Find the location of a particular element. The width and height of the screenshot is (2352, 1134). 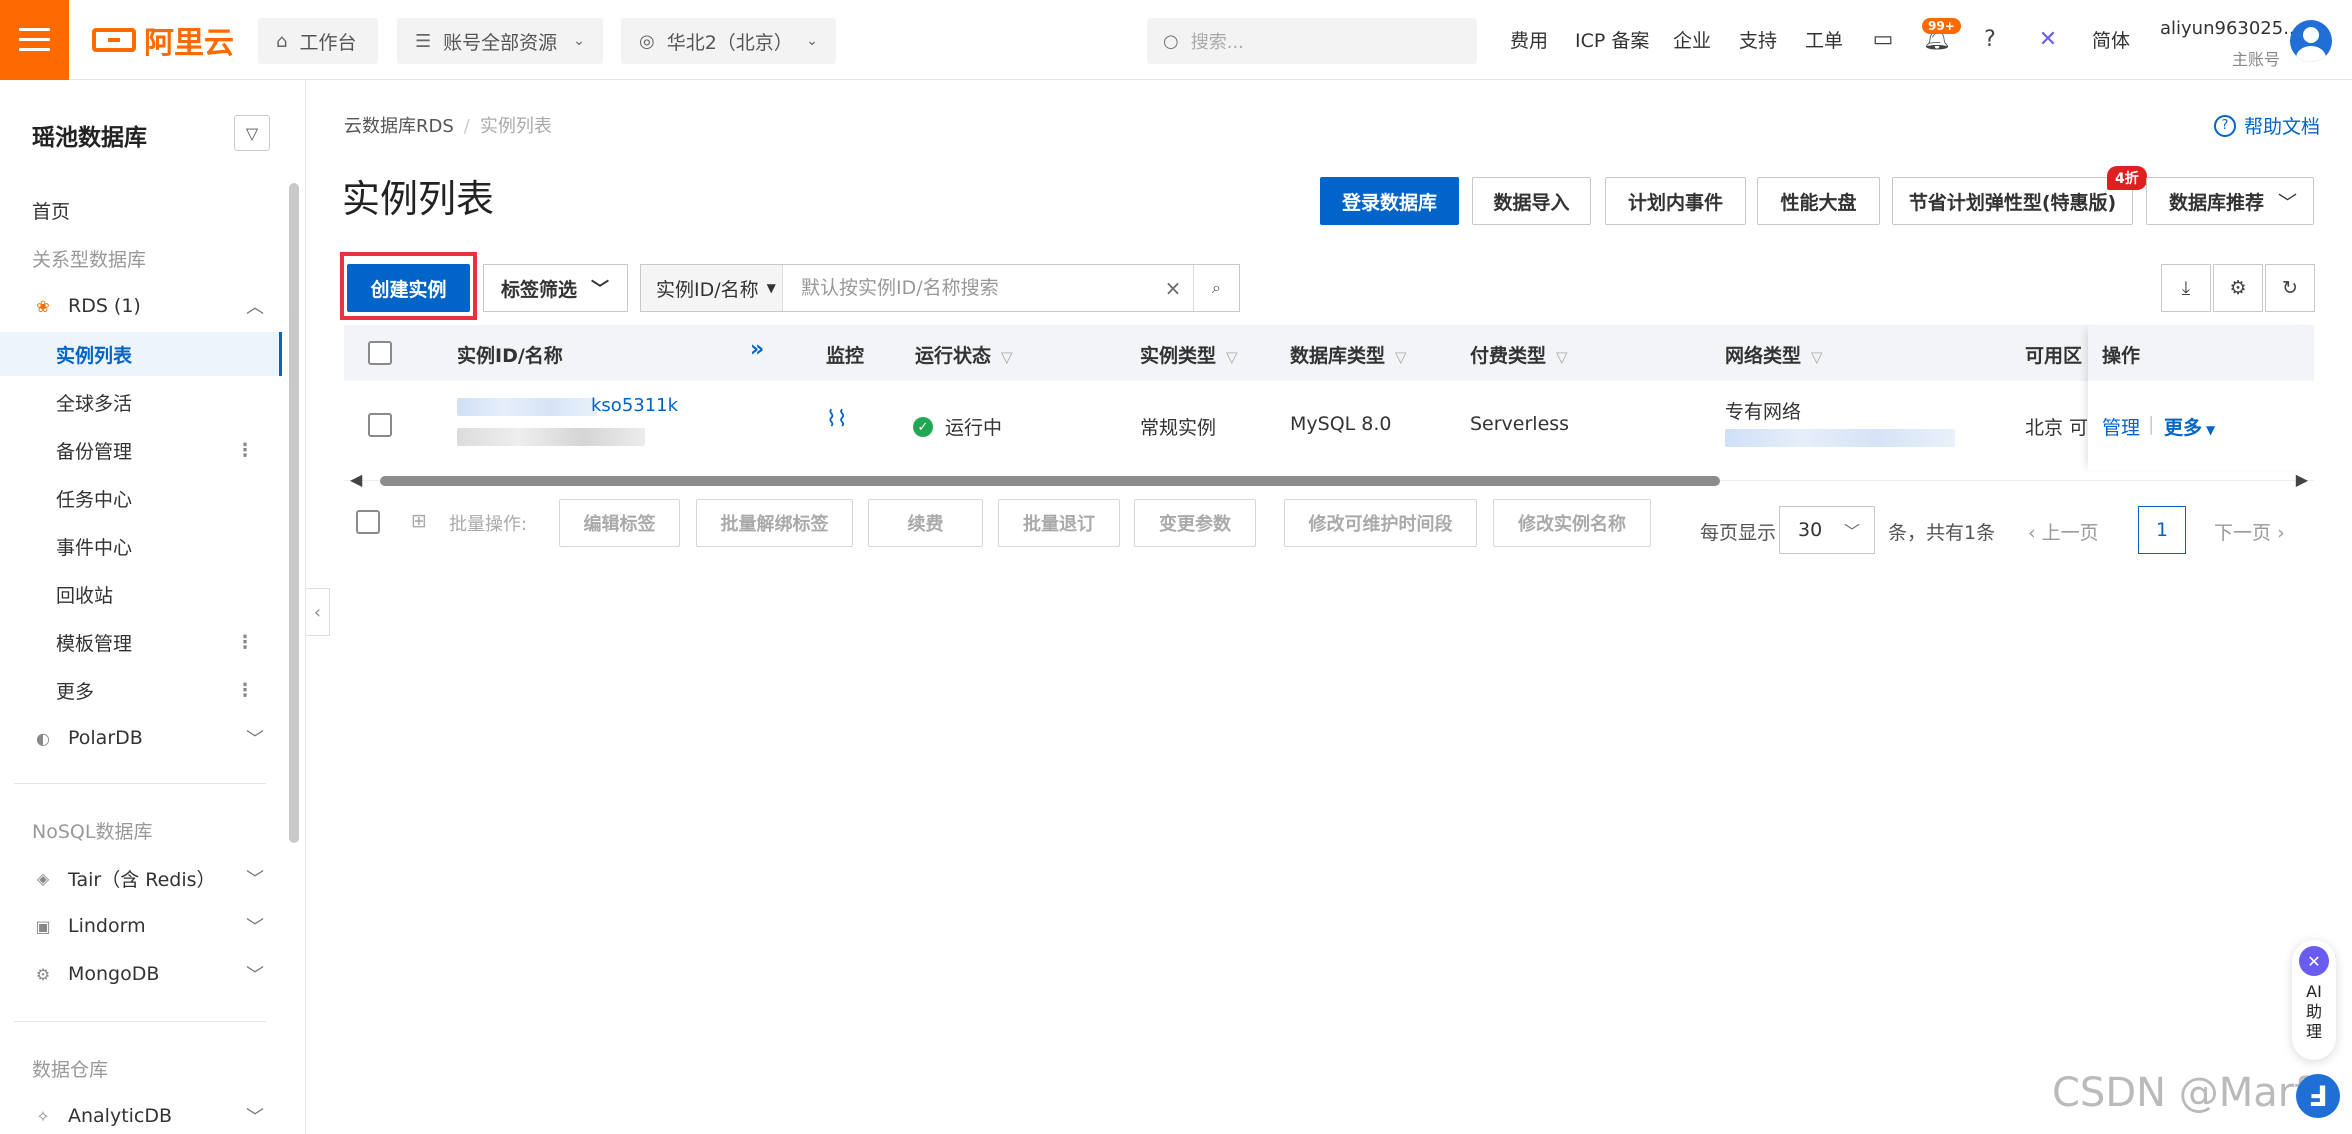

sidebar-item-backup: 备份管理 ⋮ is located at coordinates (141, 450).